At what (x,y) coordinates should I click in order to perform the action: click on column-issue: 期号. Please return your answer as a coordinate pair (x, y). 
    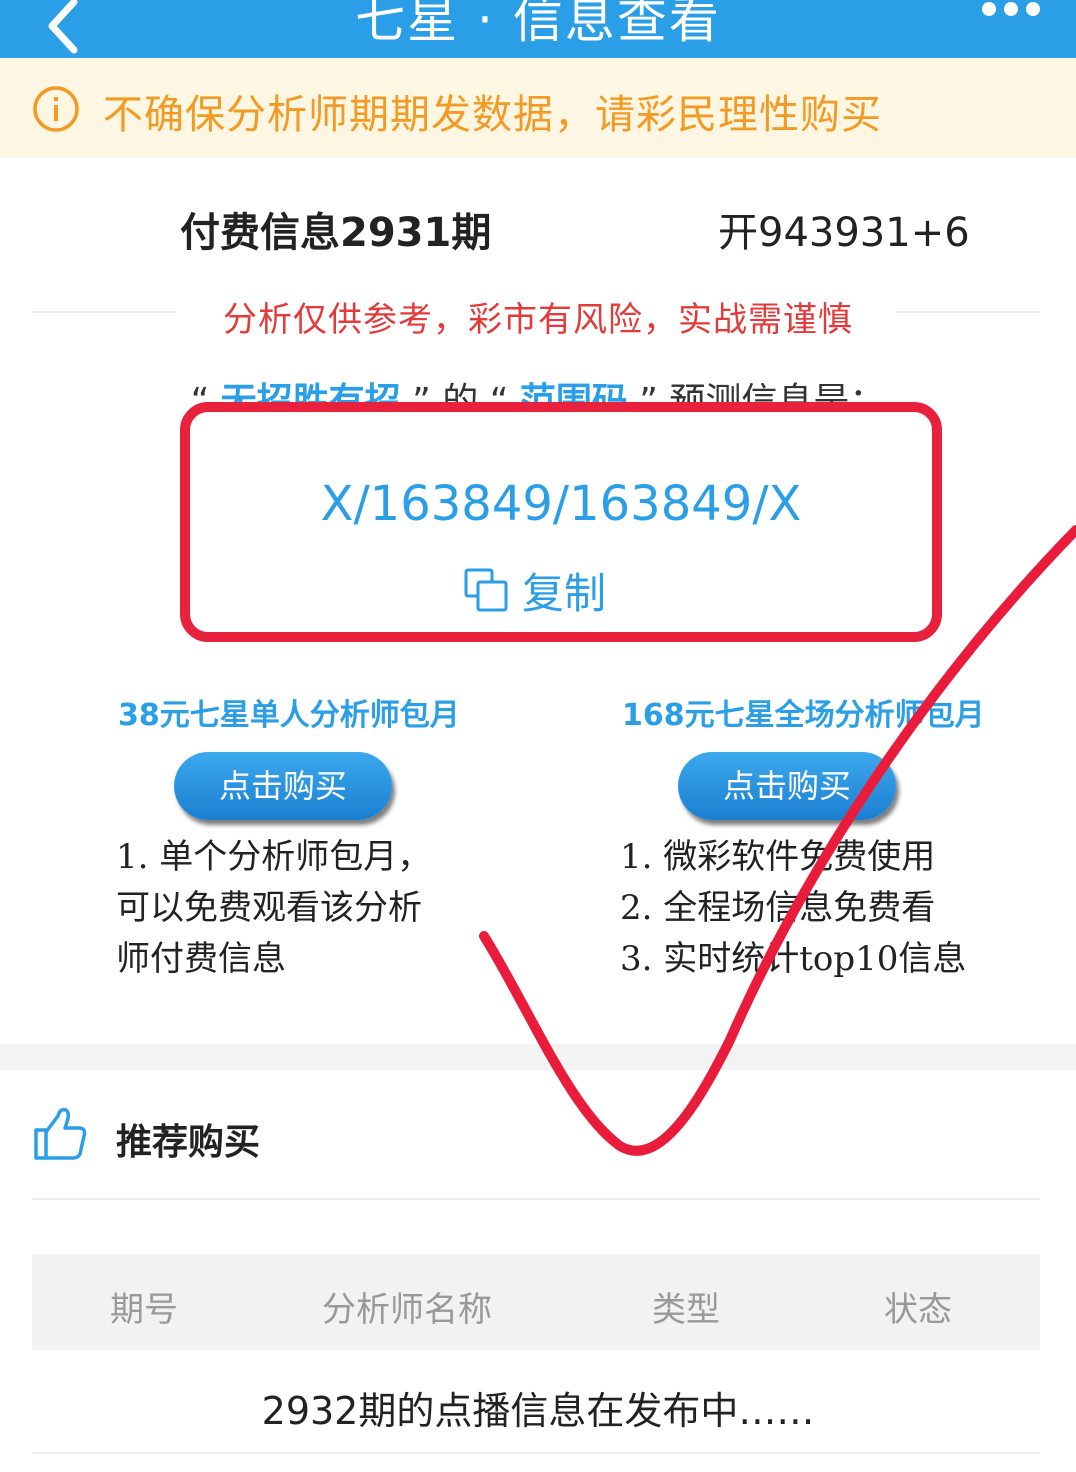
    Looking at the image, I should click on (144, 1310).